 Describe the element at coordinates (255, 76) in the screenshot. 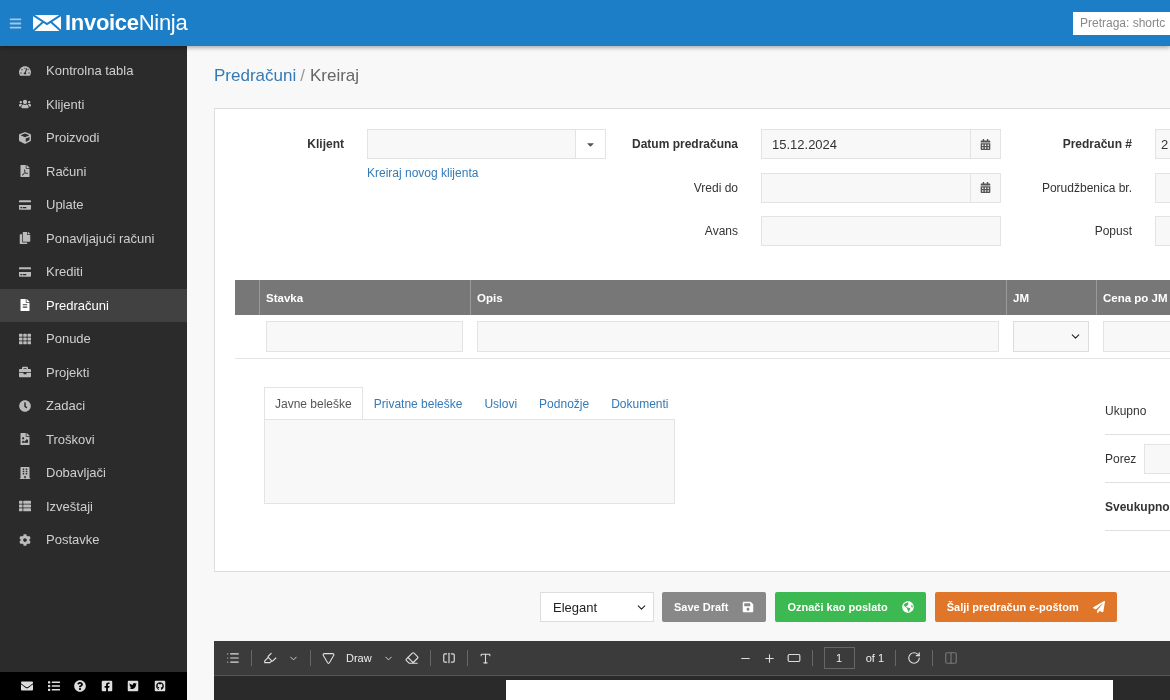

I see `breadcrumb-link: Predračuni` at that location.